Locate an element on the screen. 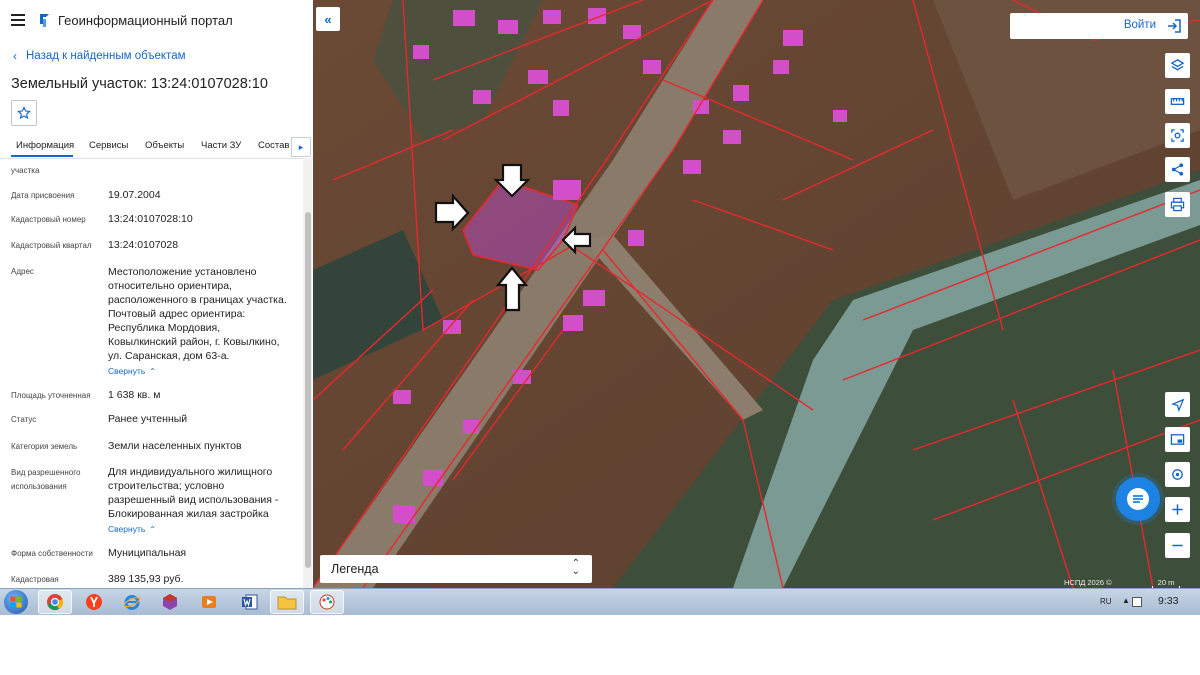 This screenshot has width=1200, height=675. word-icon is located at coordinates (250, 602).